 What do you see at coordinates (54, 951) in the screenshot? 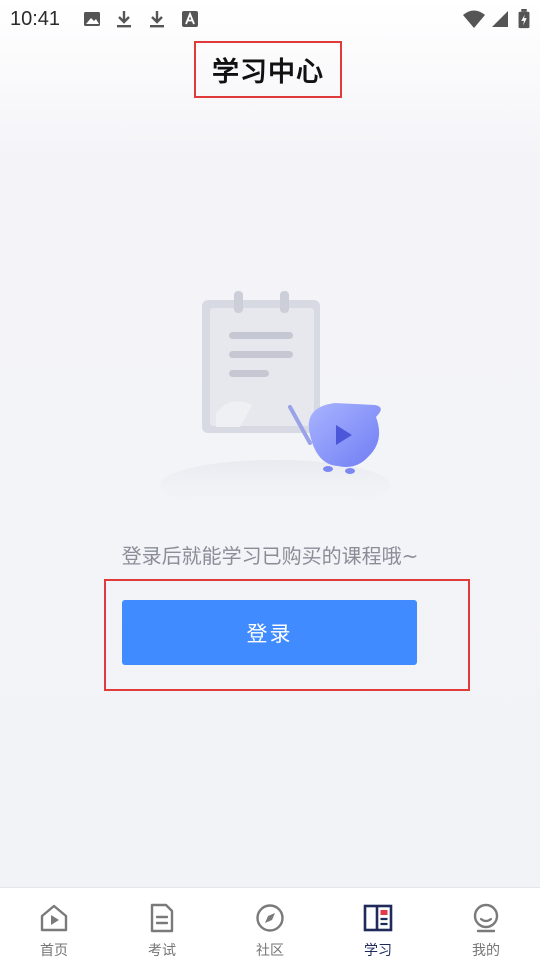
I see `nav-label-home: 首页` at bounding box center [54, 951].